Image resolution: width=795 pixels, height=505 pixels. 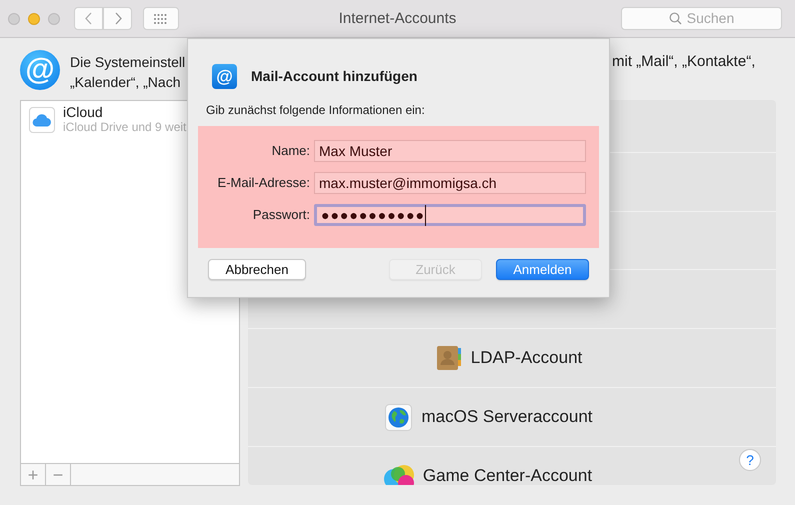 What do you see at coordinates (14, 18) in the screenshot?
I see `close-button` at bounding box center [14, 18].